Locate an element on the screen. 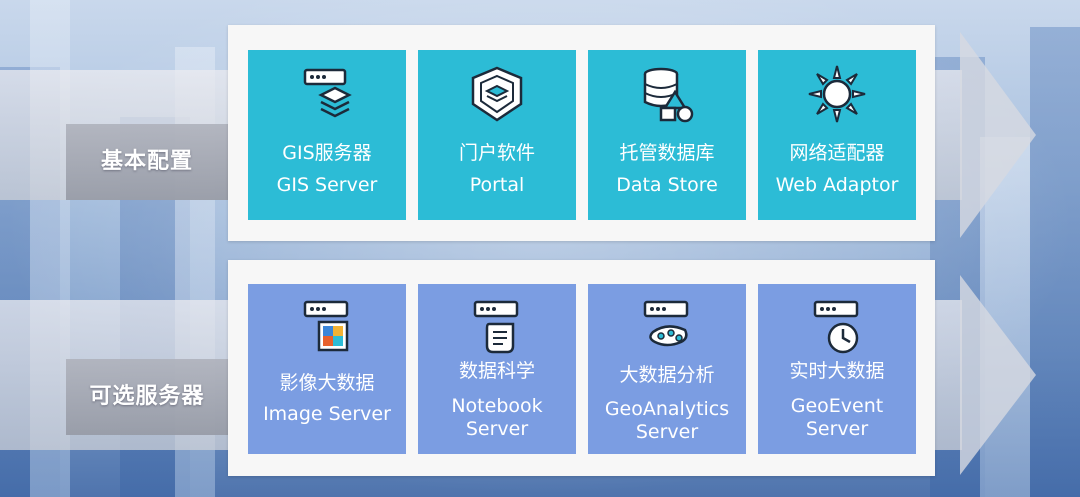 The width and height of the screenshot is (1080, 497). tile-zh-label: 影像大数据 is located at coordinates (327, 383).